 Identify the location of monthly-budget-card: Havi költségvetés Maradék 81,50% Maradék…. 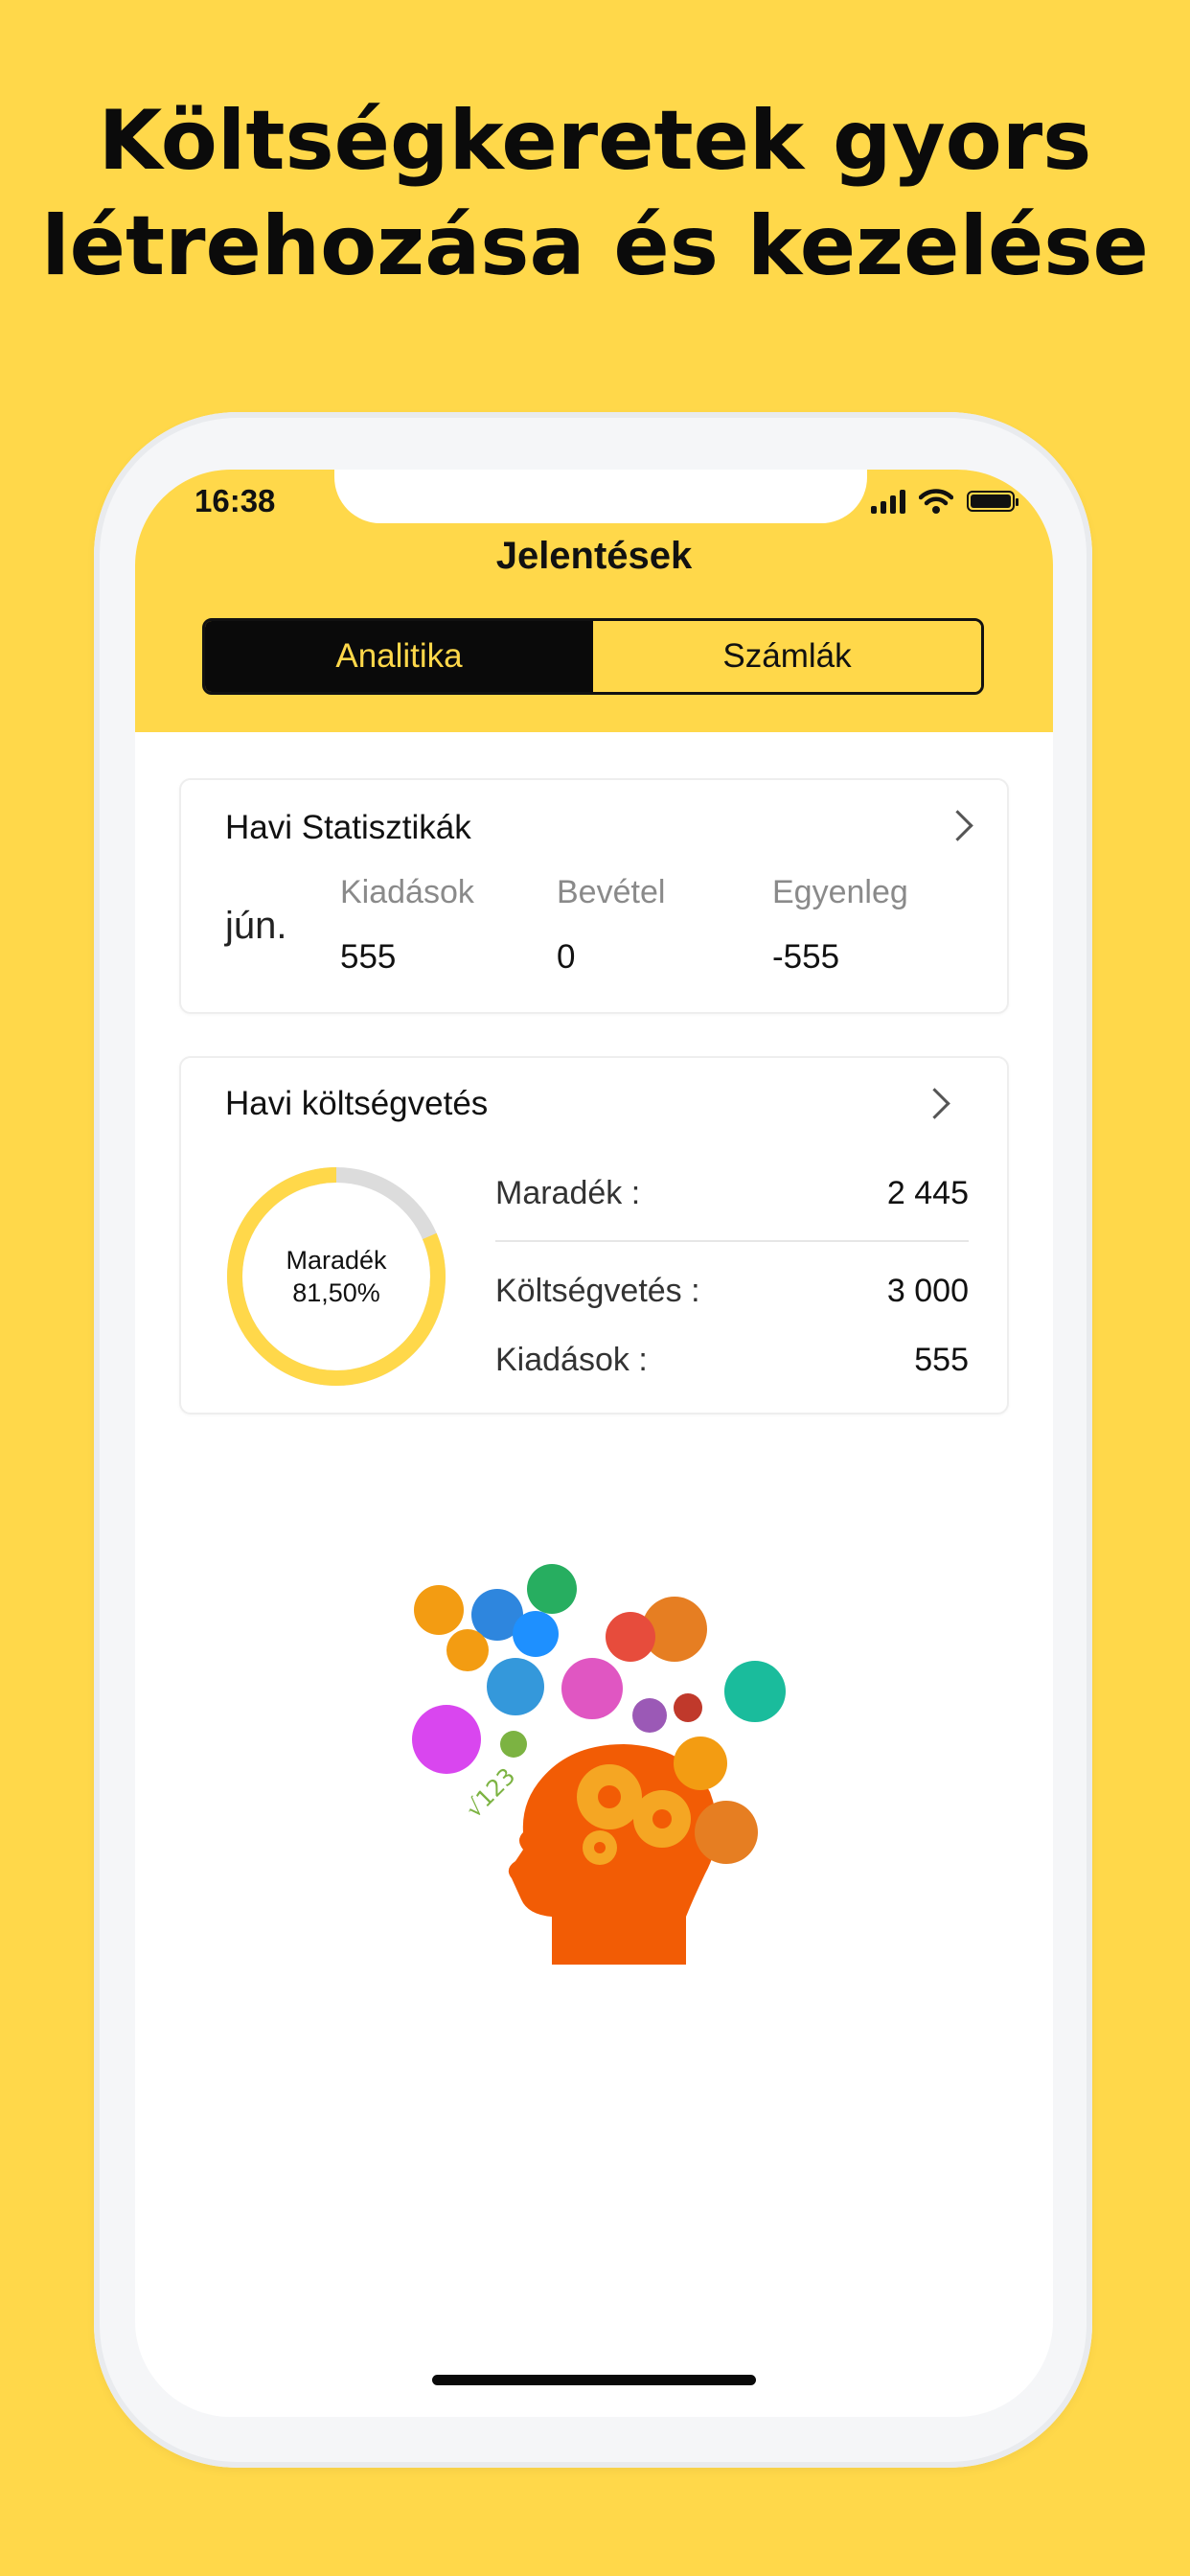
(594, 1235).